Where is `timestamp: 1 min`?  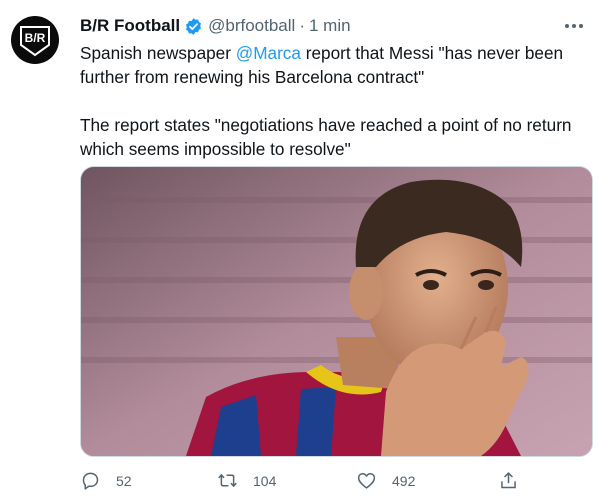 timestamp: 1 min is located at coordinates (330, 26).